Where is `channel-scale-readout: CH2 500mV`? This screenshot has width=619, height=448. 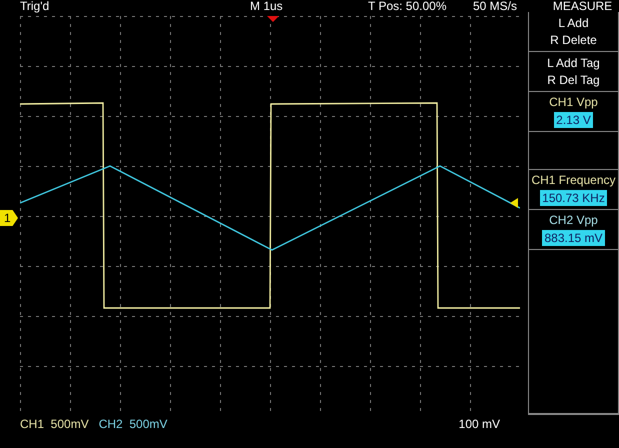 channel-scale-readout: CH2 500mV is located at coordinates (133, 424).